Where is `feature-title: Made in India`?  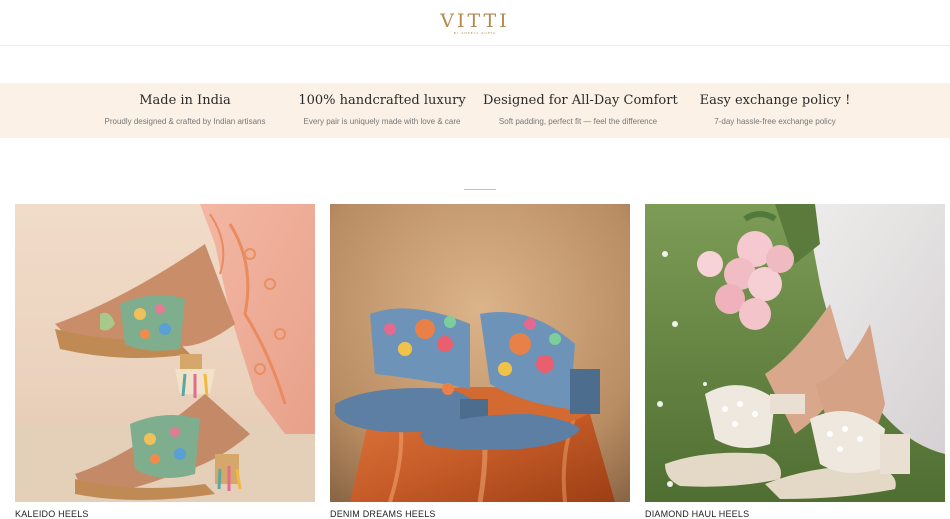 feature-title: Made in India is located at coordinates (185, 100).